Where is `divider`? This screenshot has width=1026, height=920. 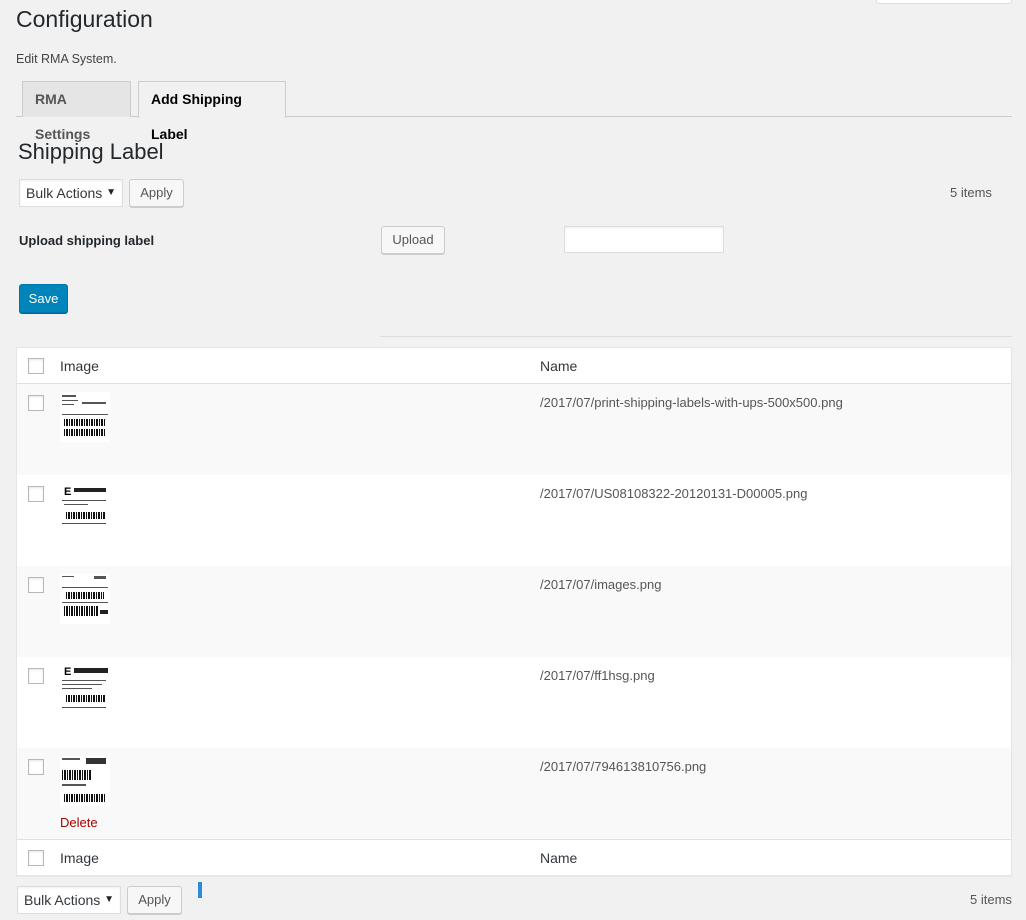
divider is located at coordinates (696, 336).